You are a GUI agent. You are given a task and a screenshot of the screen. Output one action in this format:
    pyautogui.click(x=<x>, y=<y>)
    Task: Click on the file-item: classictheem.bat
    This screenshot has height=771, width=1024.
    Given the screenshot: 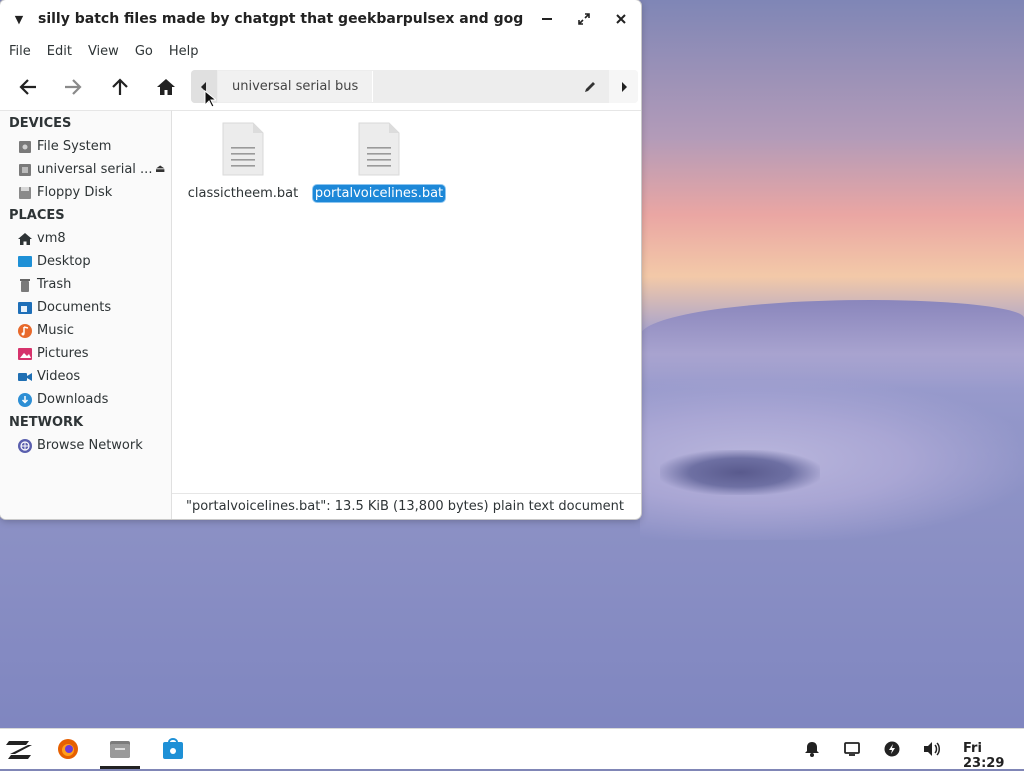 What is the action you would take?
    pyautogui.click(x=243, y=161)
    